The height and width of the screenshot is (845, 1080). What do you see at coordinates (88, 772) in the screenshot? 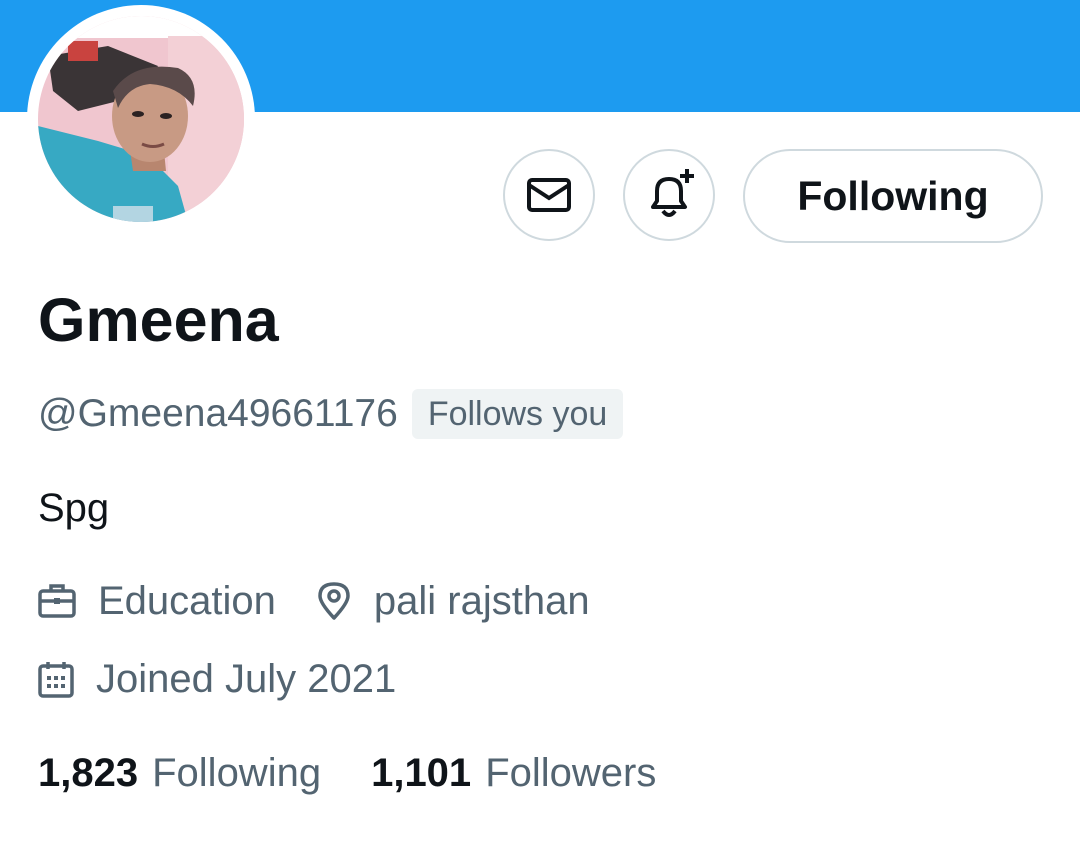
I see `following-count: 1,823` at bounding box center [88, 772].